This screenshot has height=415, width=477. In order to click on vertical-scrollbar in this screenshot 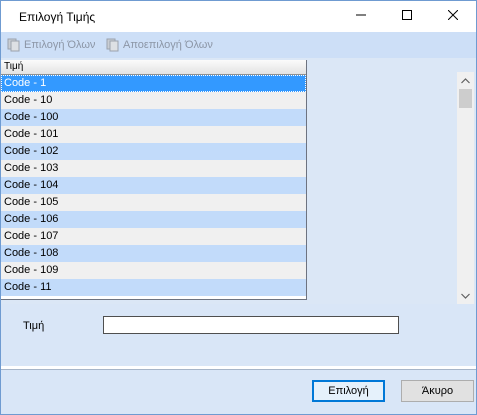, I will do `click(465, 188)`.